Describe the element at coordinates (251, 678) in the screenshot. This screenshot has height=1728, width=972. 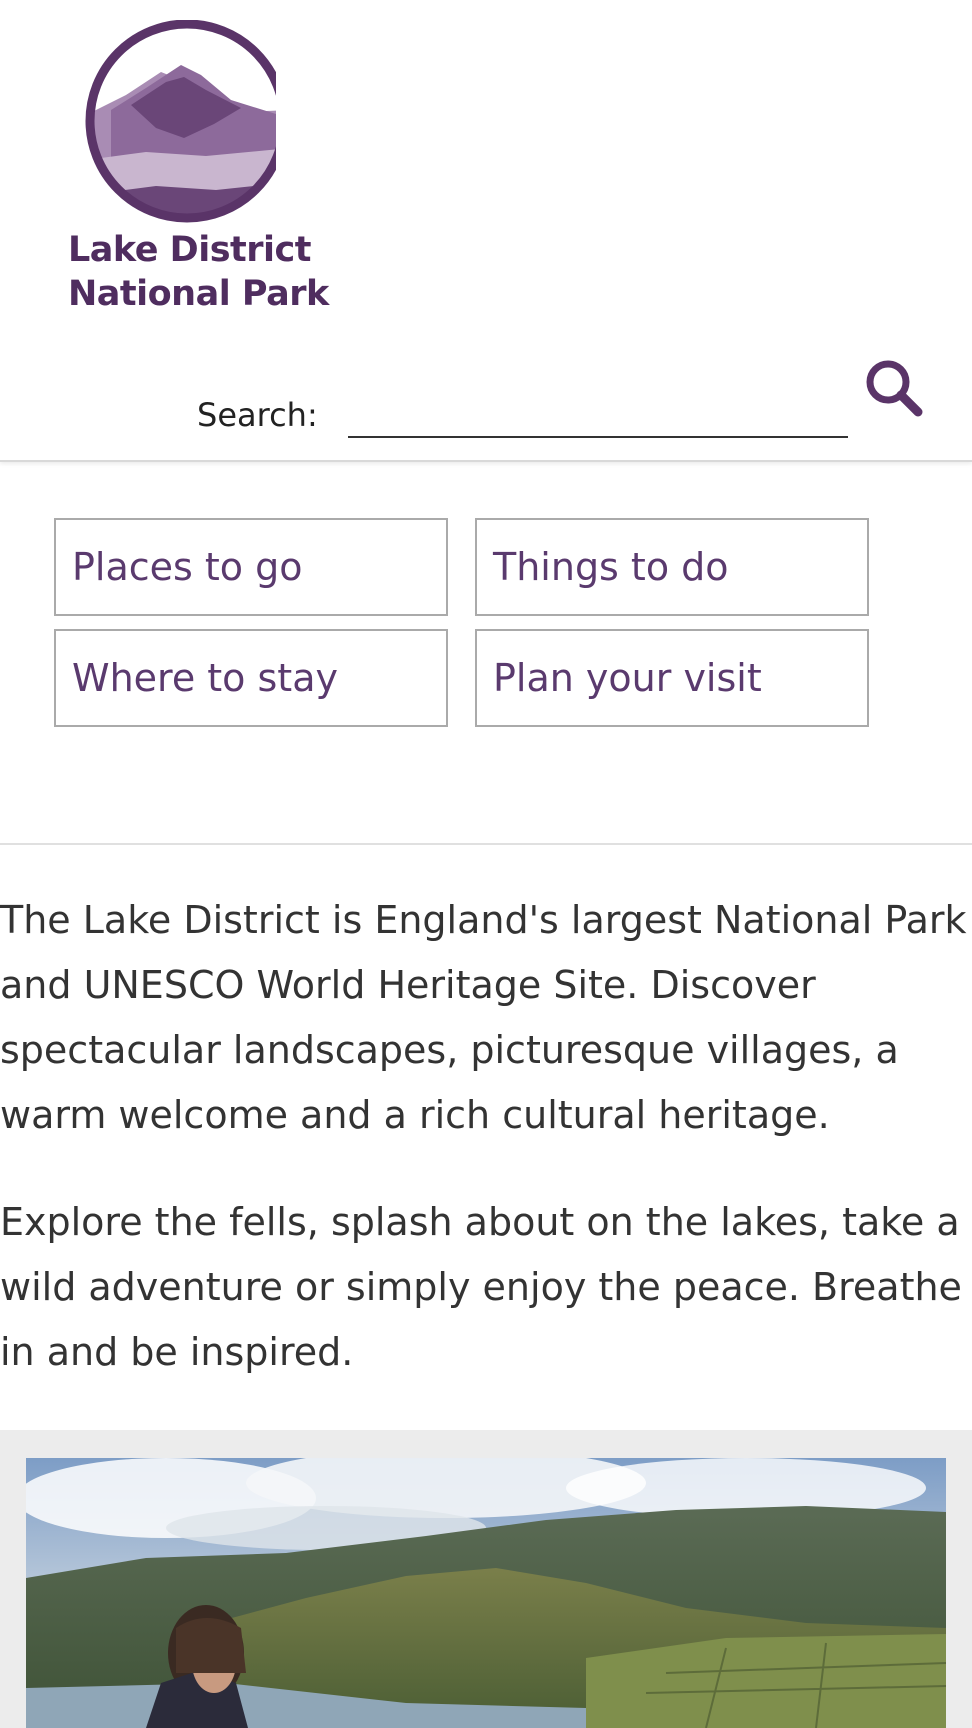
I see `nav-where-to-stay: Where to stay` at that location.